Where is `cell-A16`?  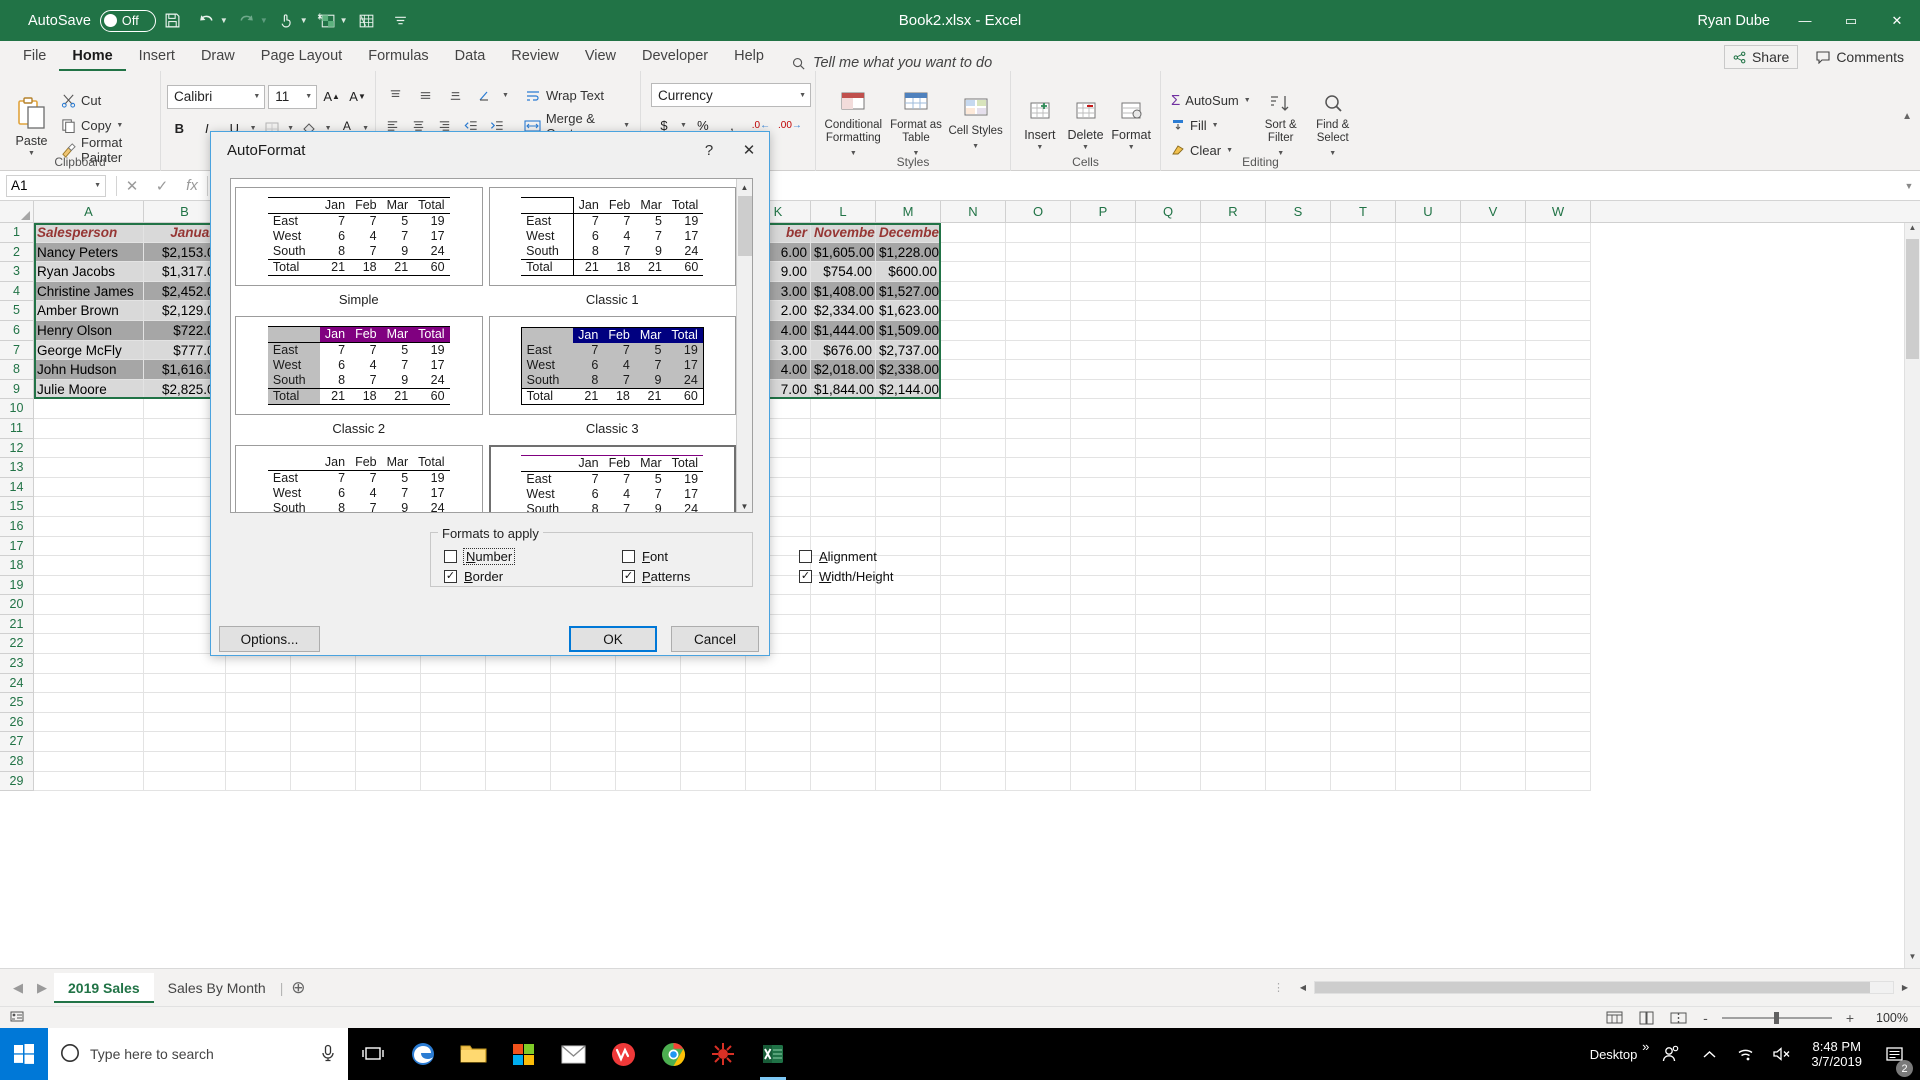
cell-A16 is located at coordinates (89, 526).